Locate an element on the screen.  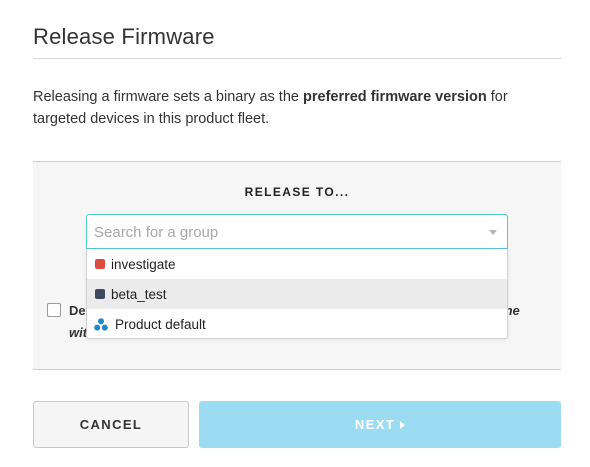
group-option-beta-test: beta_test is located at coordinates (297, 294).